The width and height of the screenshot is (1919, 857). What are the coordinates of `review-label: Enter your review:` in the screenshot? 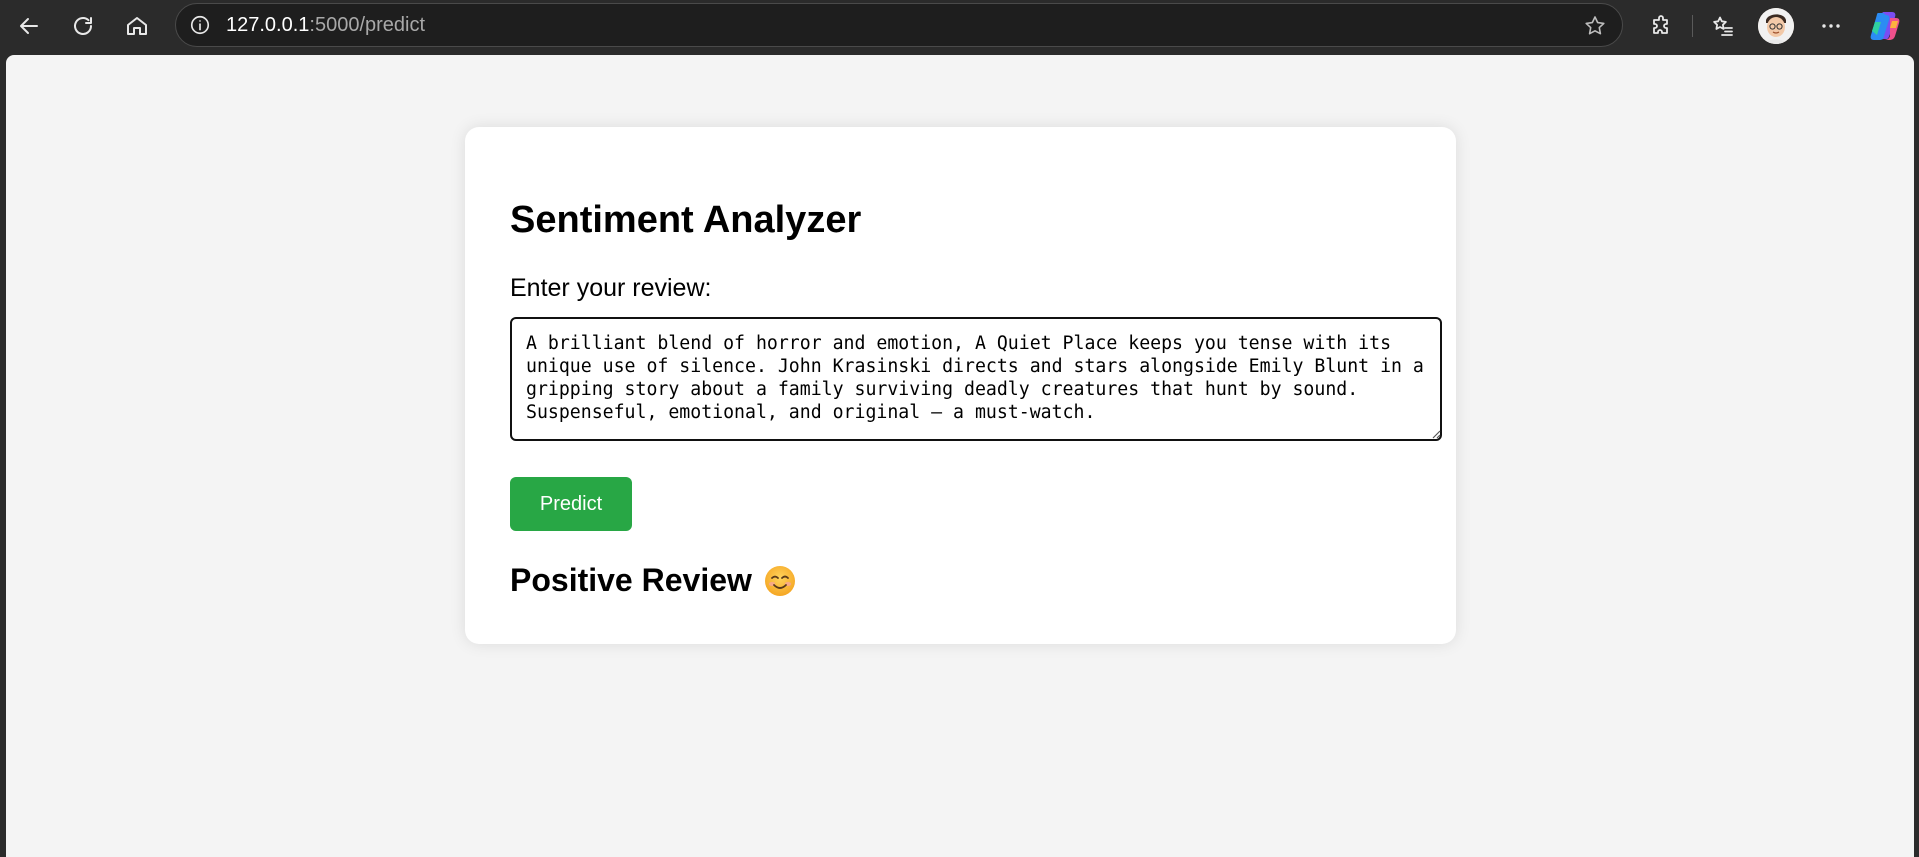 It's located at (611, 288).